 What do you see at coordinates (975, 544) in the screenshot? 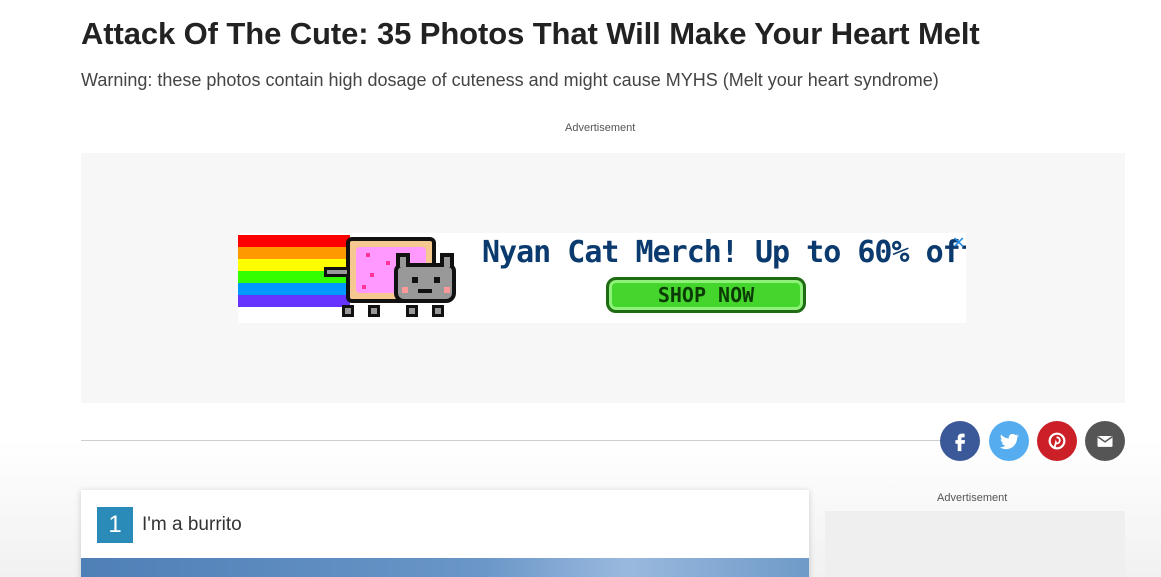
I see `sidebar-ad-slot` at bounding box center [975, 544].